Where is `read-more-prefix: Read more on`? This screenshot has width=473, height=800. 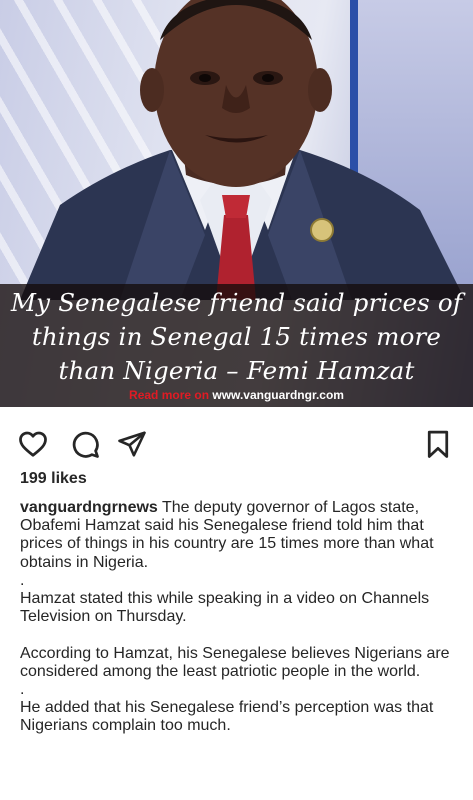
read-more-prefix: Read more on is located at coordinates (169, 395).